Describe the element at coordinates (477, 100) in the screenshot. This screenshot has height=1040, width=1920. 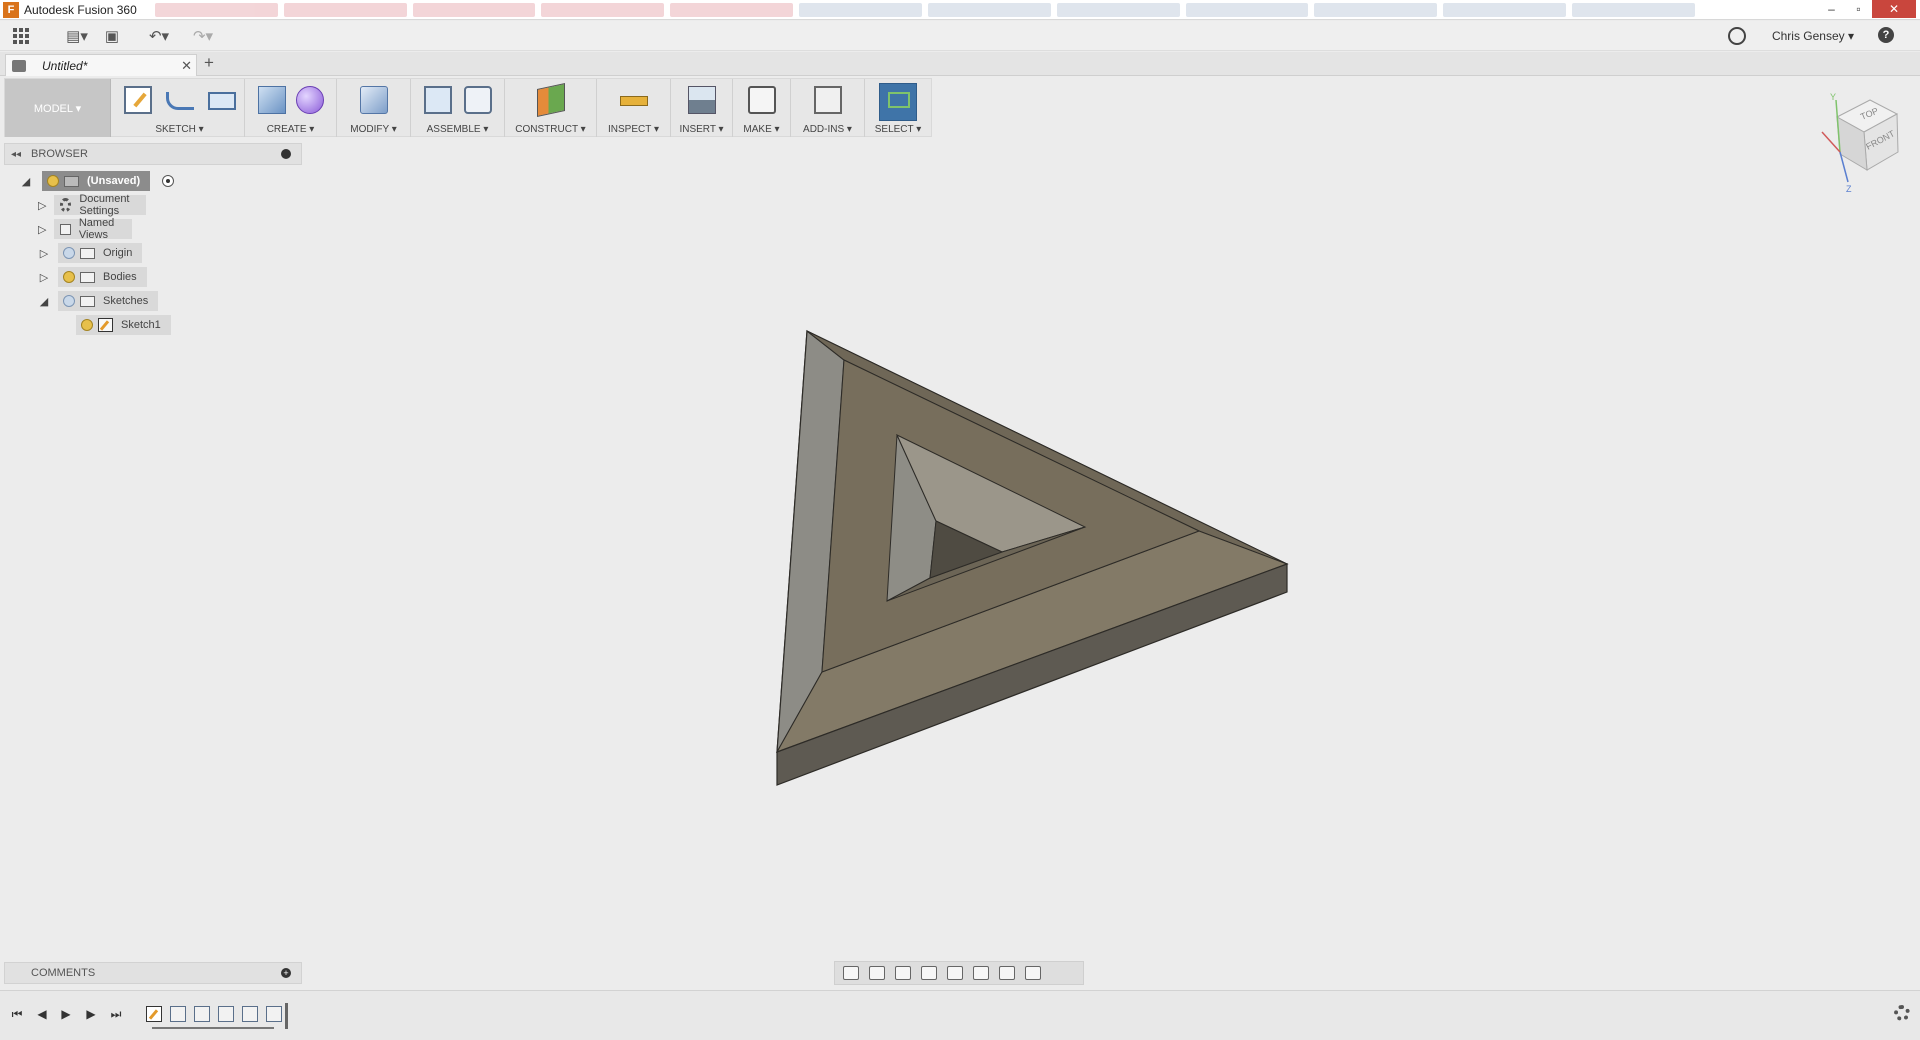
I see `joint-icon` at that location.